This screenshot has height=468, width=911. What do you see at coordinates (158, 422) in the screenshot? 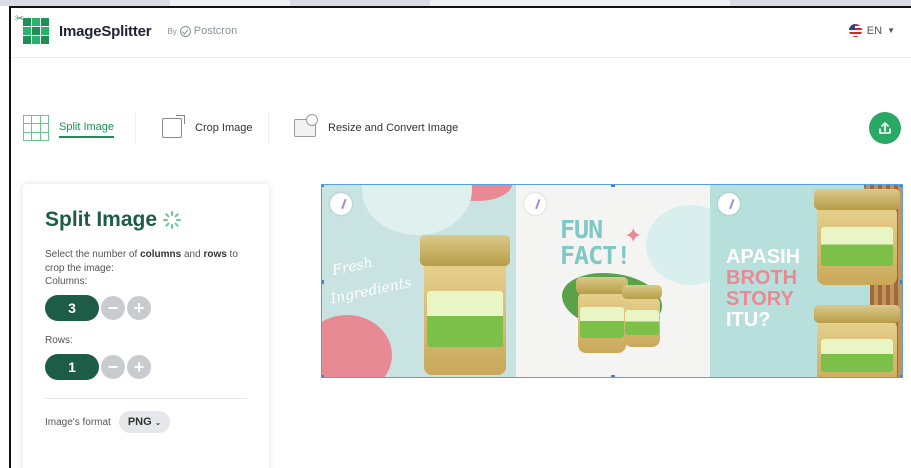
I see `chevron-down-icon: ⌄` at bounding box center [158, 422].